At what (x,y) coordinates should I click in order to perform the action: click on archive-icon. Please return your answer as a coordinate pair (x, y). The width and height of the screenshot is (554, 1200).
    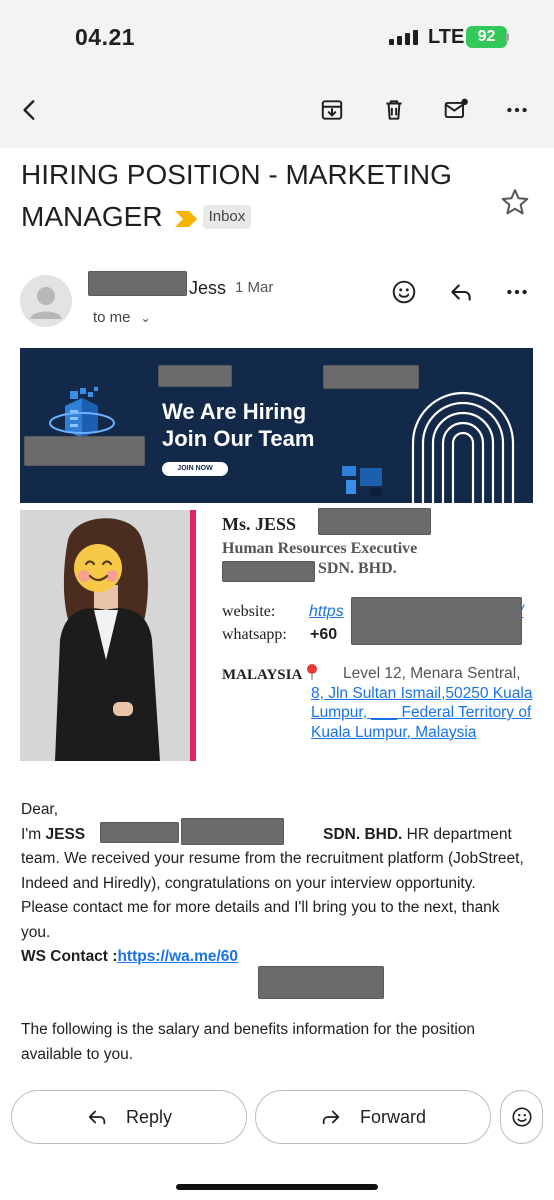
    Looking at the image, I should click on (332, 110).